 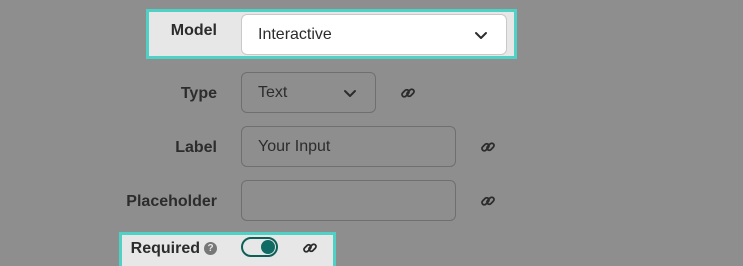 What do you see at coordinates (294, 146) in the screenshot?
I see `label-input-value: Your Input` at bounding box center [294, 146].